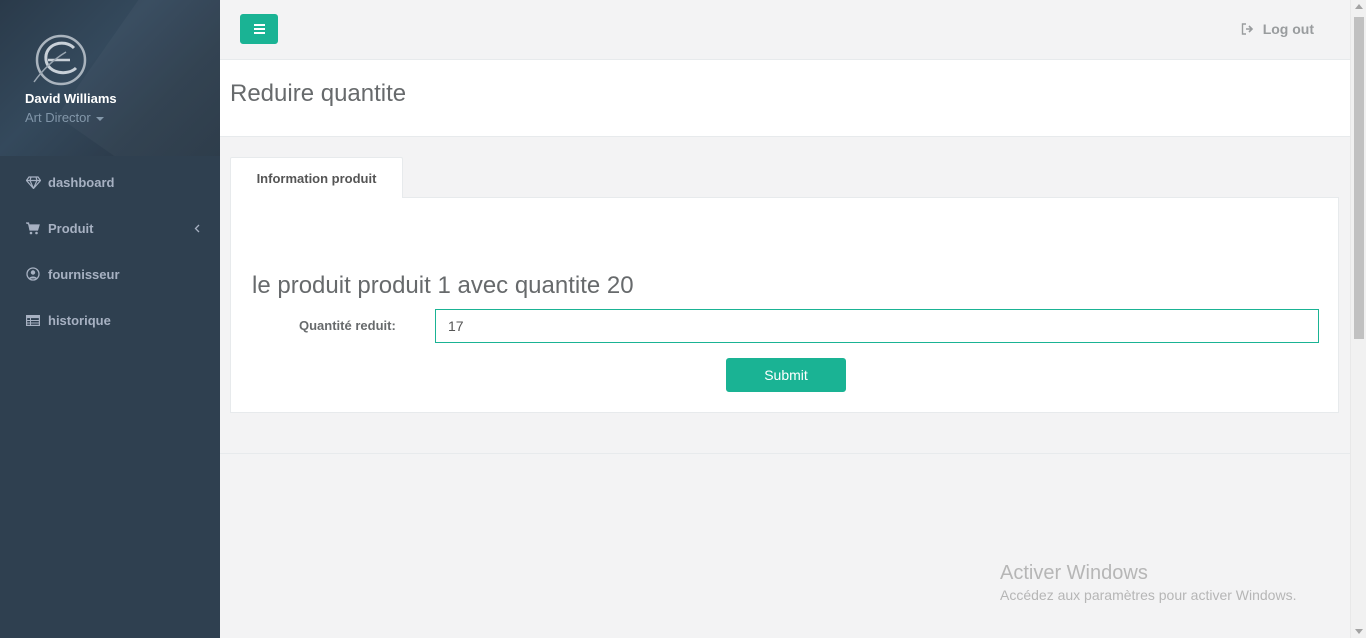 This screenshot has height=638, width=1366. Describe the element at coordinates (33, 228) in the screenshot. I see `shopping-cart-icon` at that location.